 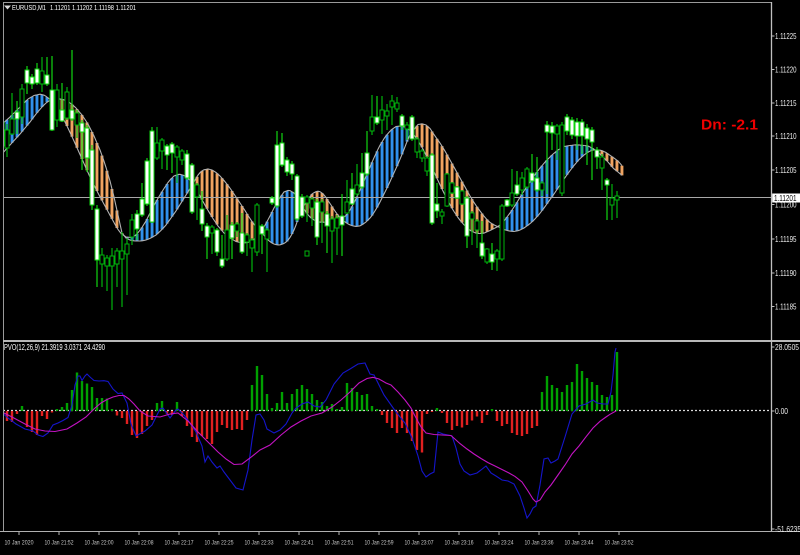 I want to click on svg-text: 10 Jan 21:52, so click(x=59, y=543).